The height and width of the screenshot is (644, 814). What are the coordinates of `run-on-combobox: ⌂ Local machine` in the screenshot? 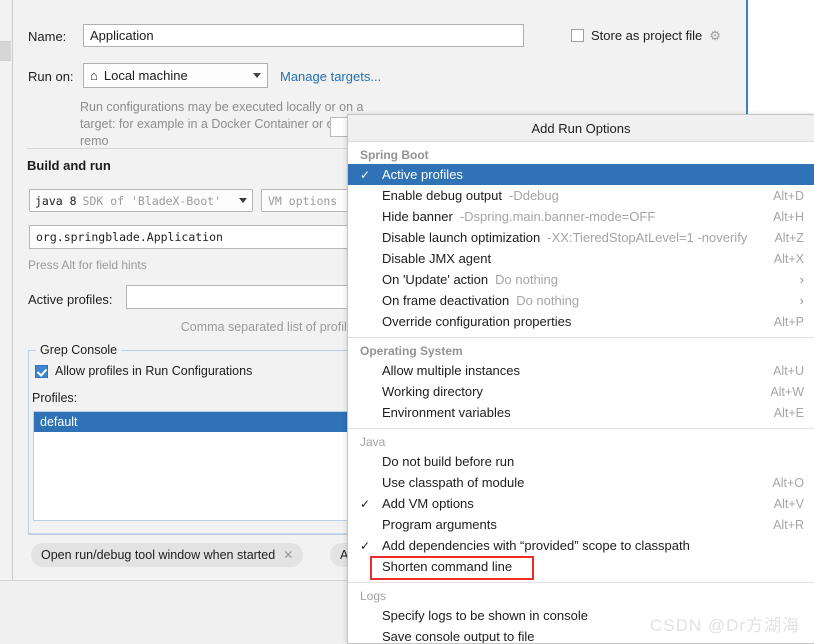 It's located at (175, 75).